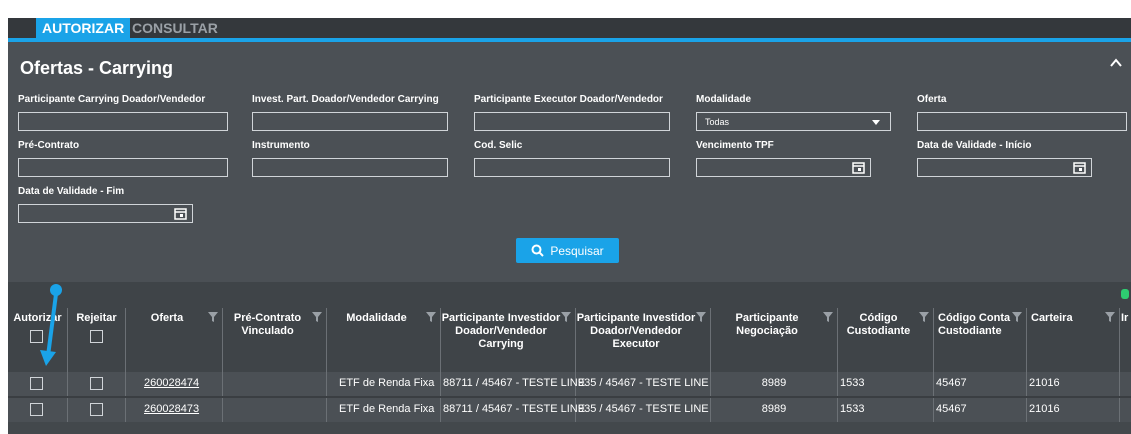  Describe the element at coordinates (876, 122) in the screenshot. I see `chevron-down-icon` at that location.